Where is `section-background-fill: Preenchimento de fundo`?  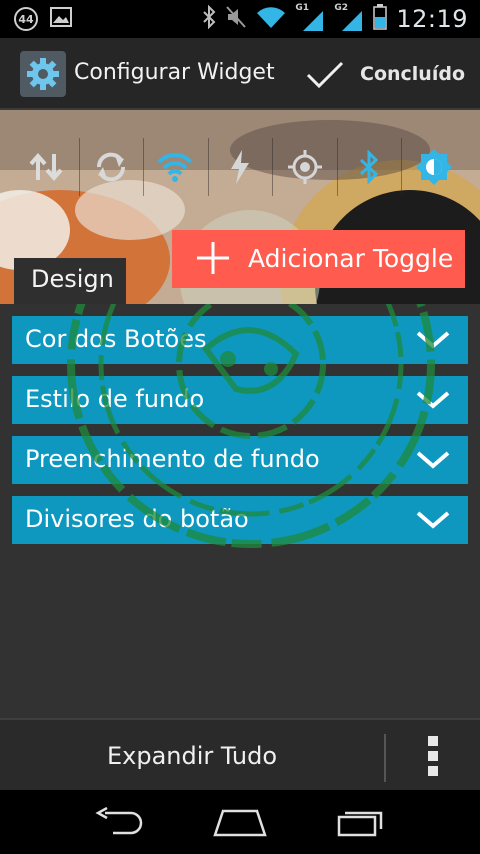 section-background-fill: Preenchimento de fundo is located at coordinates (240, 460).